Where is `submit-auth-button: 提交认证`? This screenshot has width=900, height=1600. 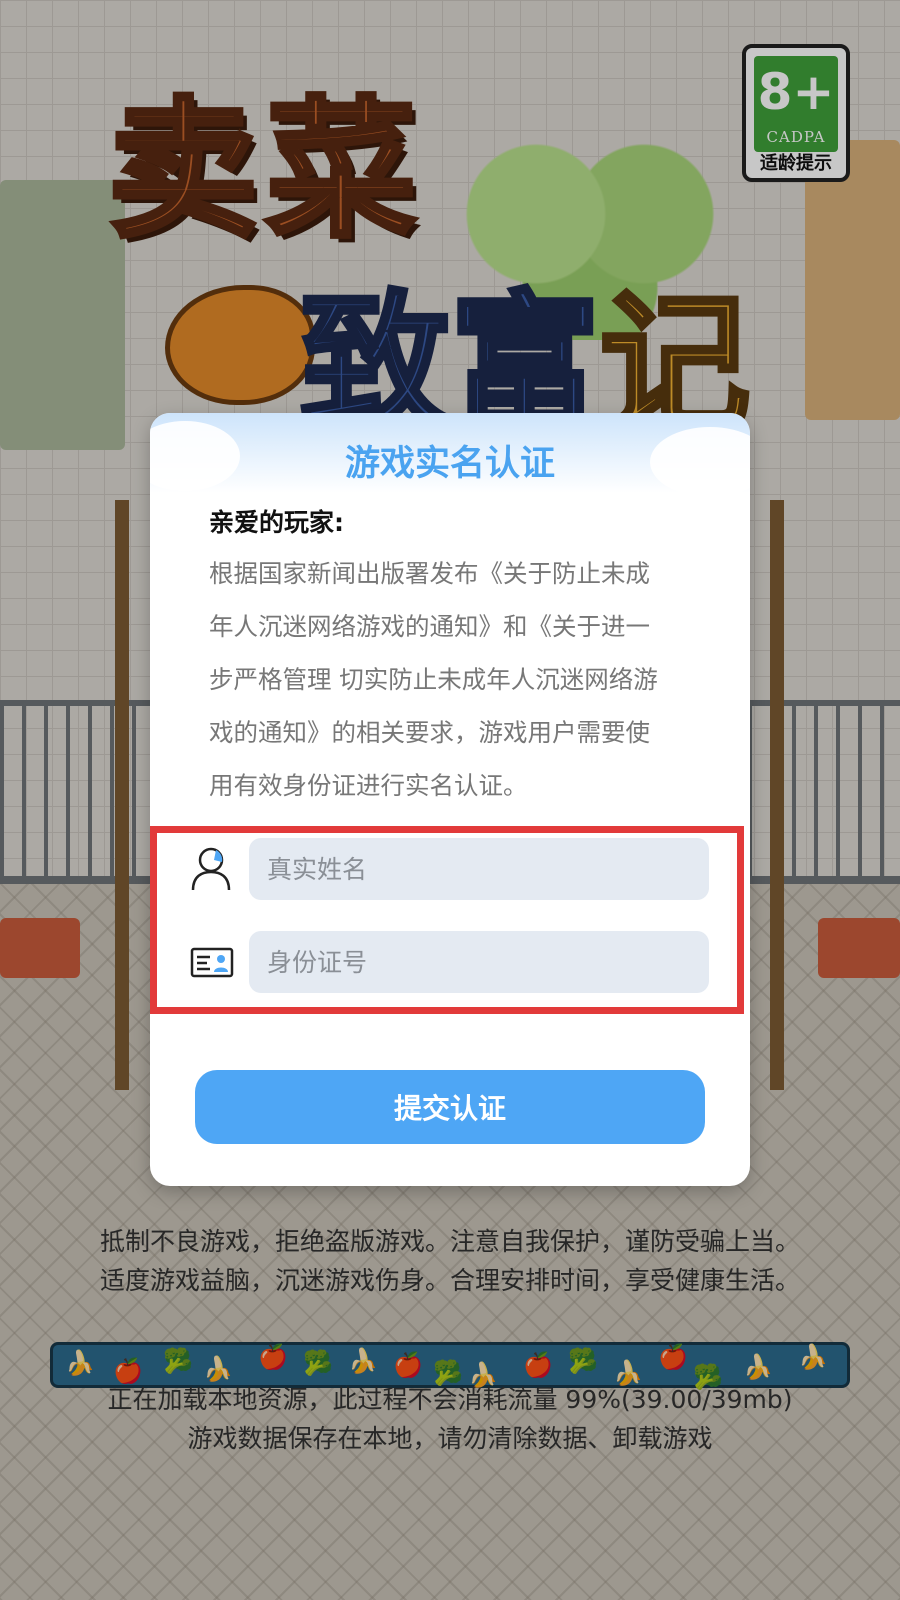 submit-auth-button: 提交认证 is located at coordinates (450, 1107).